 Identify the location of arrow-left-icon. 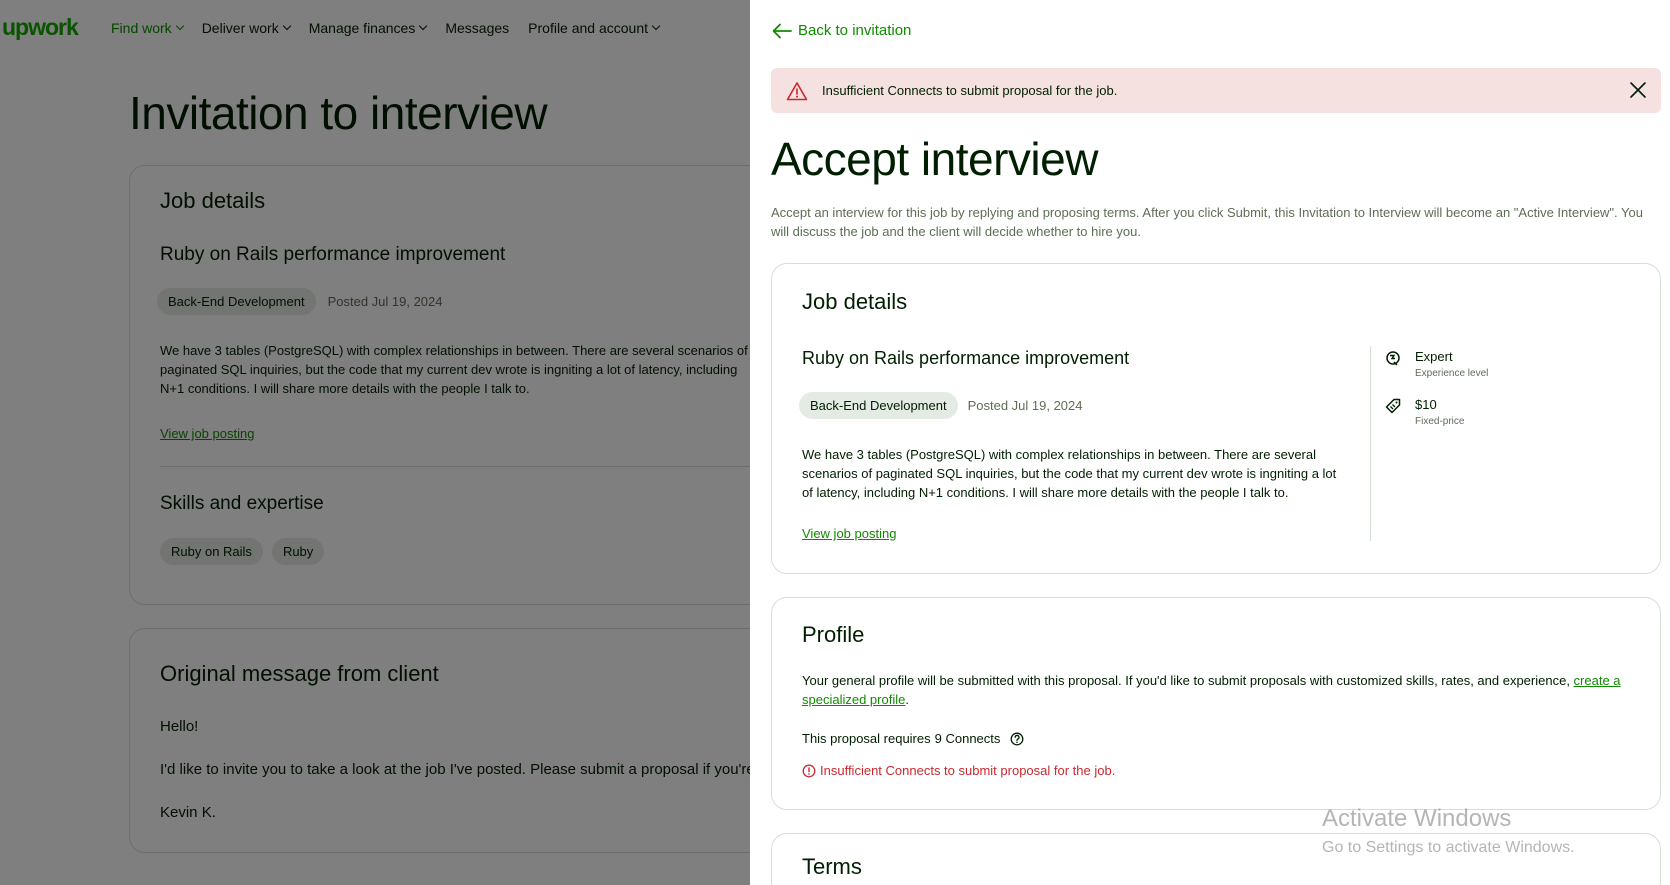
(782, 30).